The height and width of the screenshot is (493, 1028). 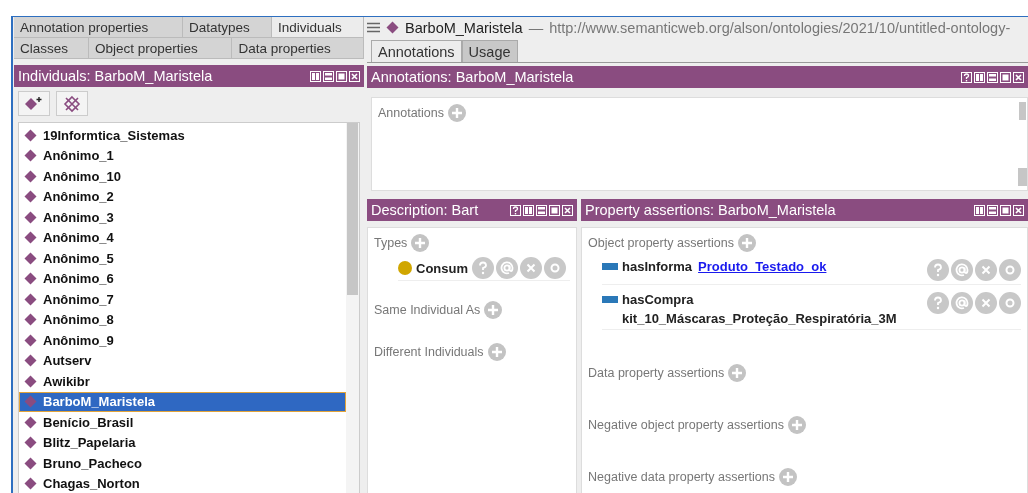 What do you see at coordinates (411, 113) in the screenshot?
I see `section-label: Annotations` at bounding box center [411, 113].